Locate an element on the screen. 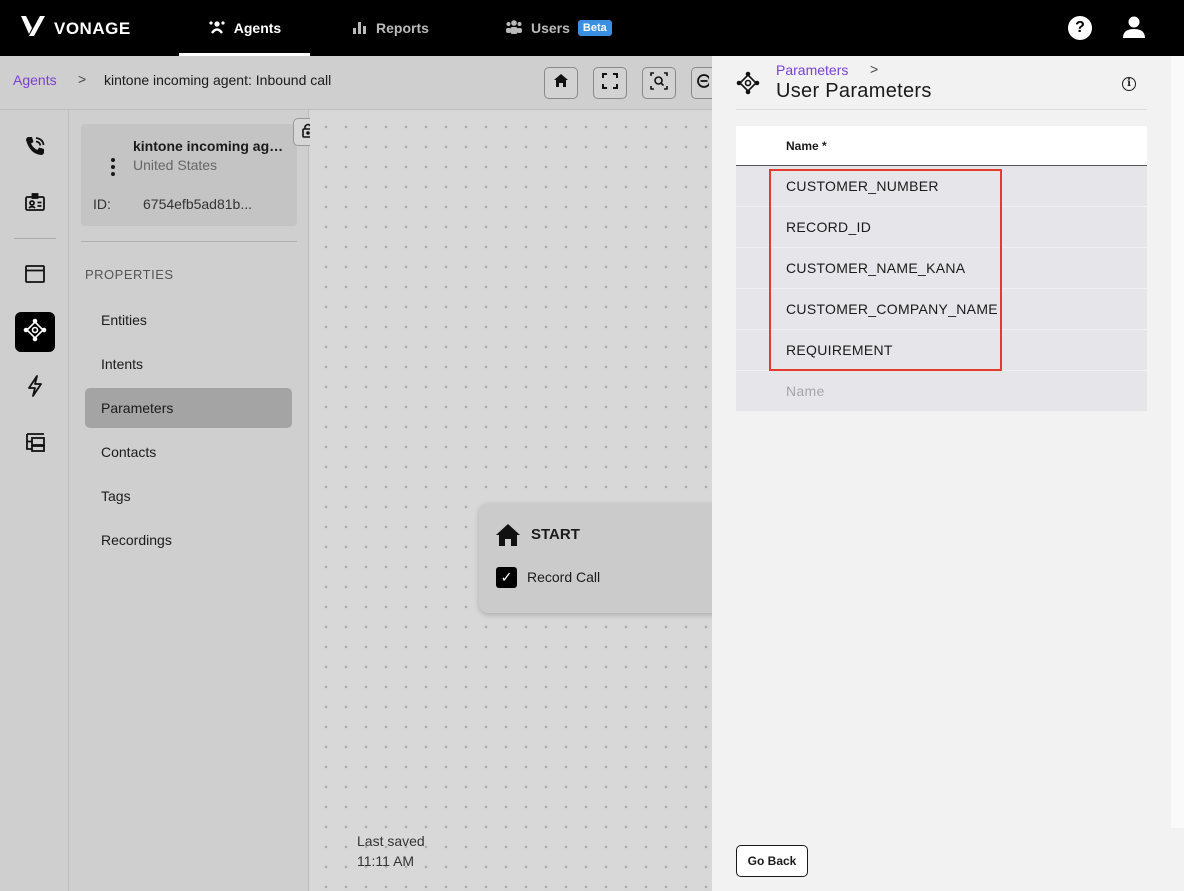  users-icon is located at coordinates (514, 28).